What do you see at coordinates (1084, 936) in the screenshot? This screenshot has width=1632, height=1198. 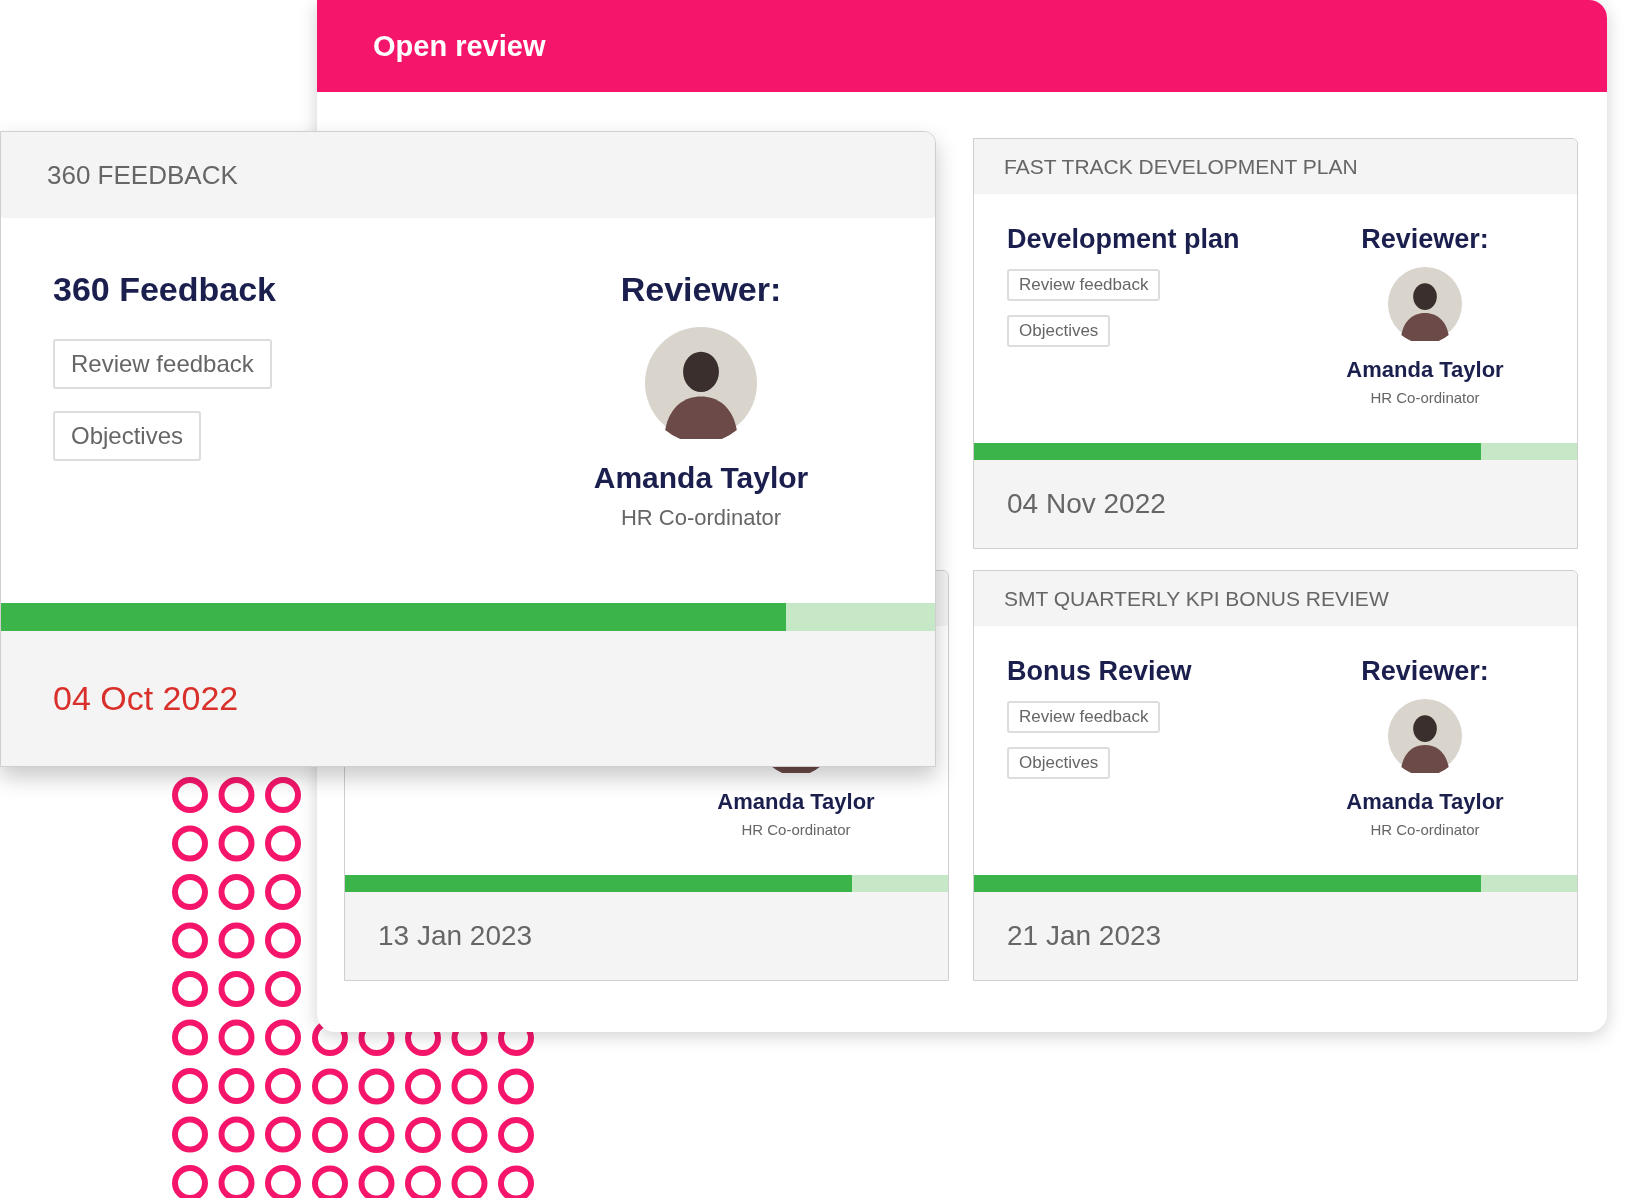 I see `due-date: 21 Jan 2023` at bounding box center [1084, 936].